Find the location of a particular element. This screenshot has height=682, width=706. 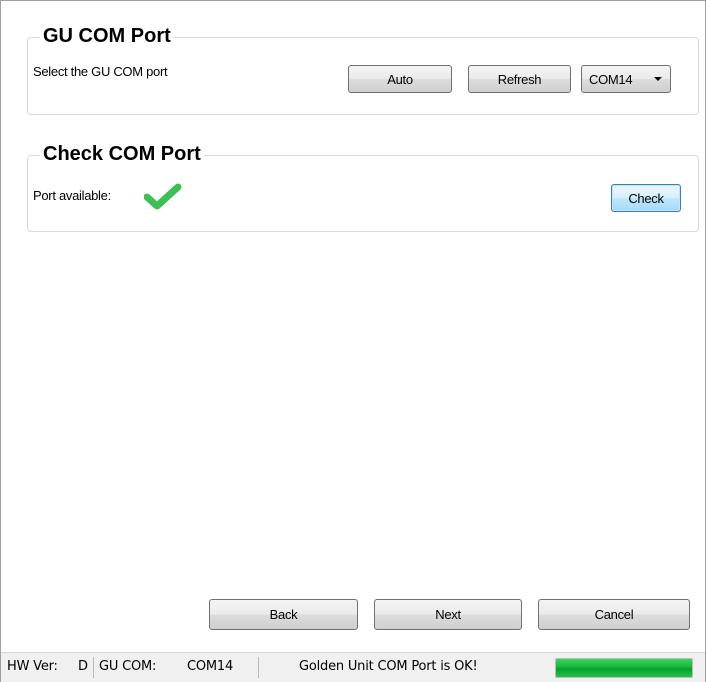

com-port-select: COM14 is located at coordinates (626, 79).